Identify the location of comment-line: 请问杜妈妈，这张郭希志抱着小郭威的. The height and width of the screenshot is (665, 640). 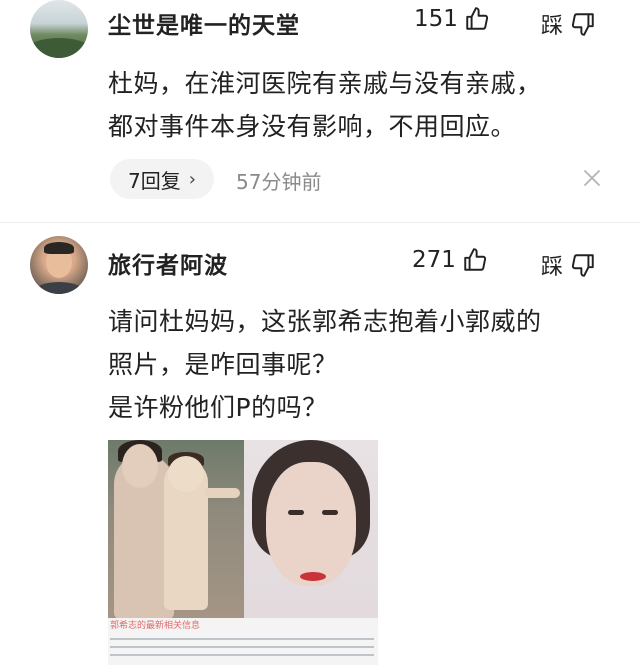
(325, 321).